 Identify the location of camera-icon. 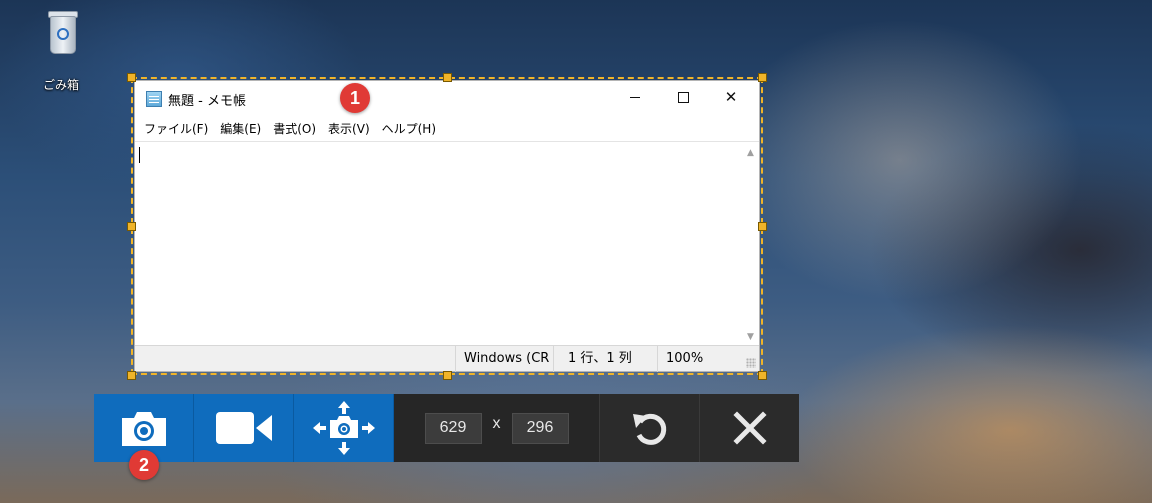
(143, 429).